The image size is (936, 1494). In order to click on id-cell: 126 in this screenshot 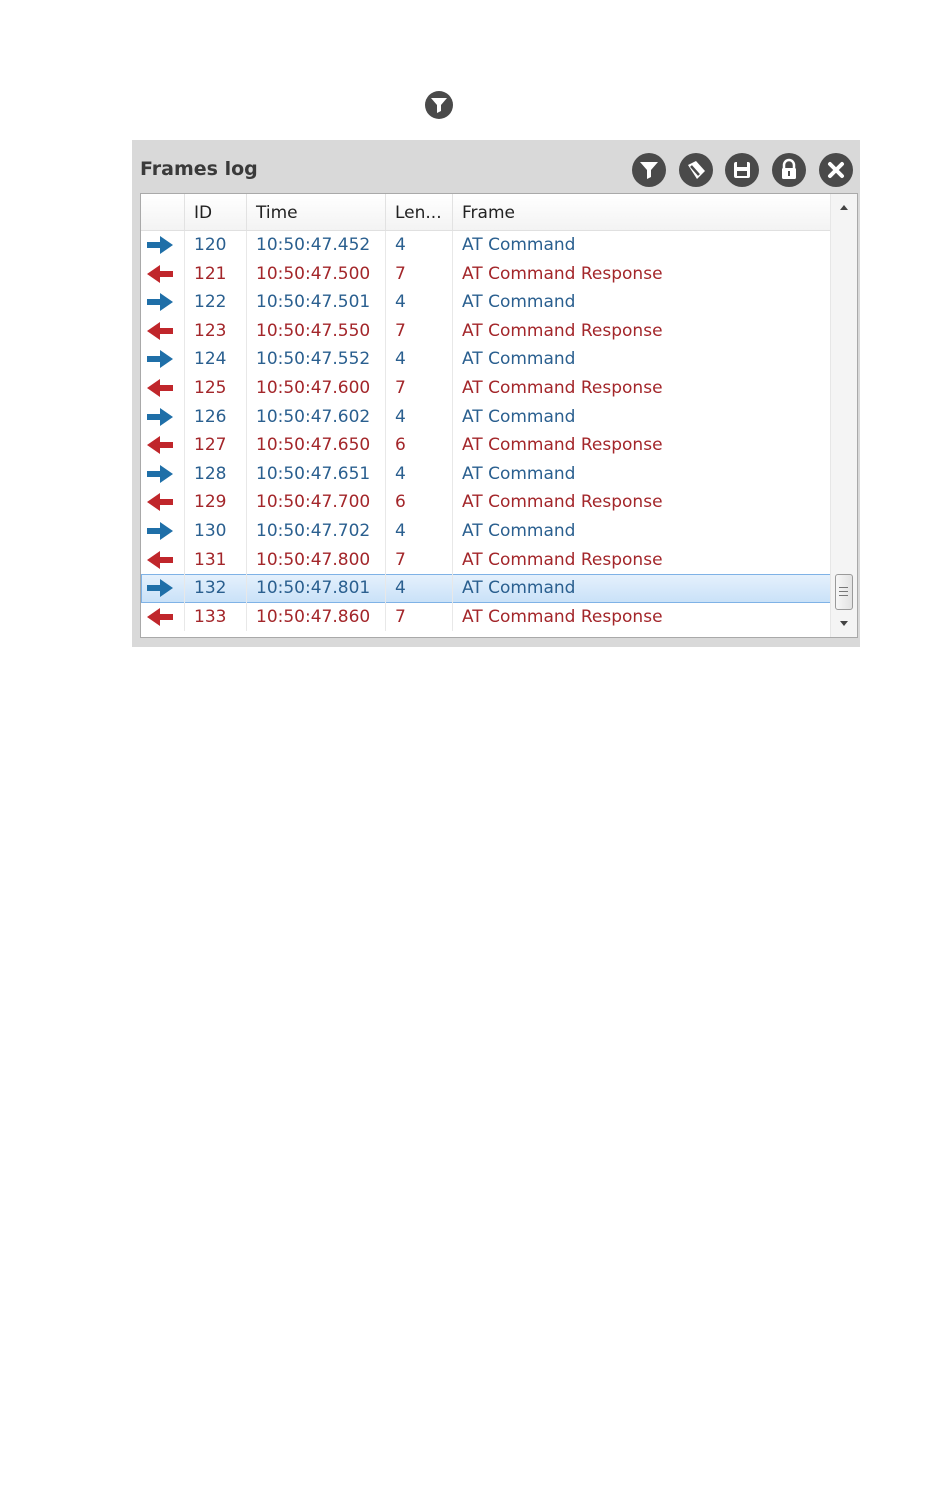, I will do `click(215, 417)`.